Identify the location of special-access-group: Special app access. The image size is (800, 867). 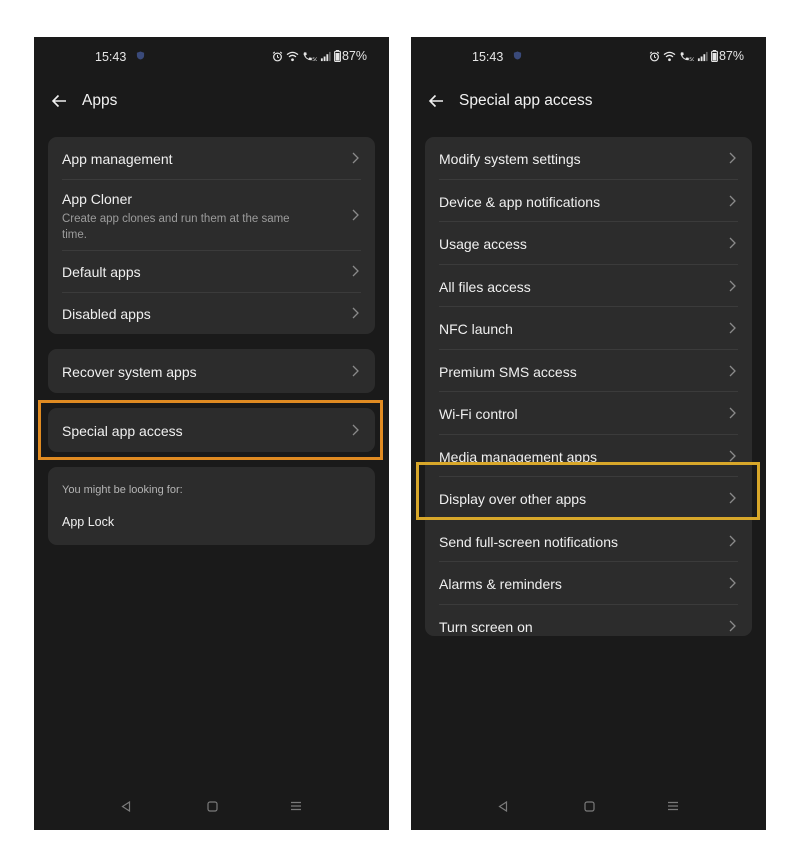
(211, 430).